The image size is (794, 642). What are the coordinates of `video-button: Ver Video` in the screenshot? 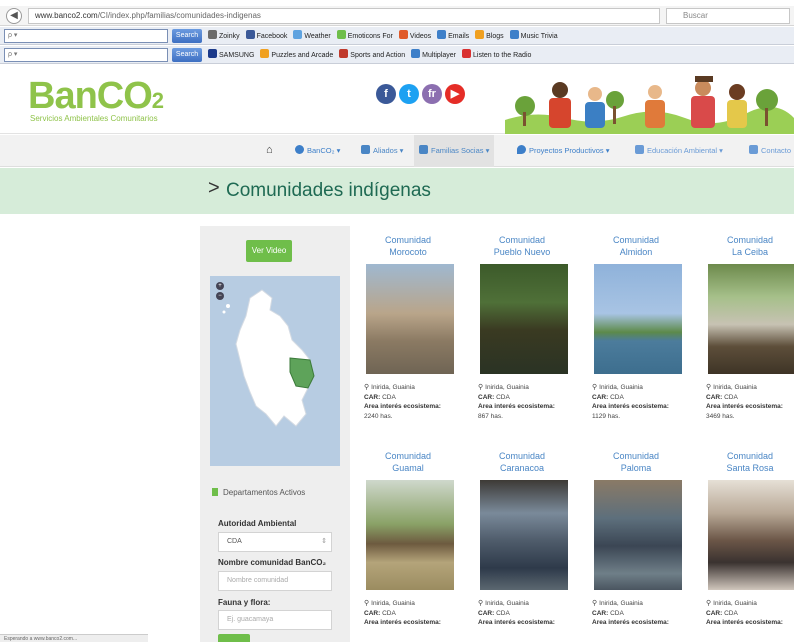 It's located at (269, 251).